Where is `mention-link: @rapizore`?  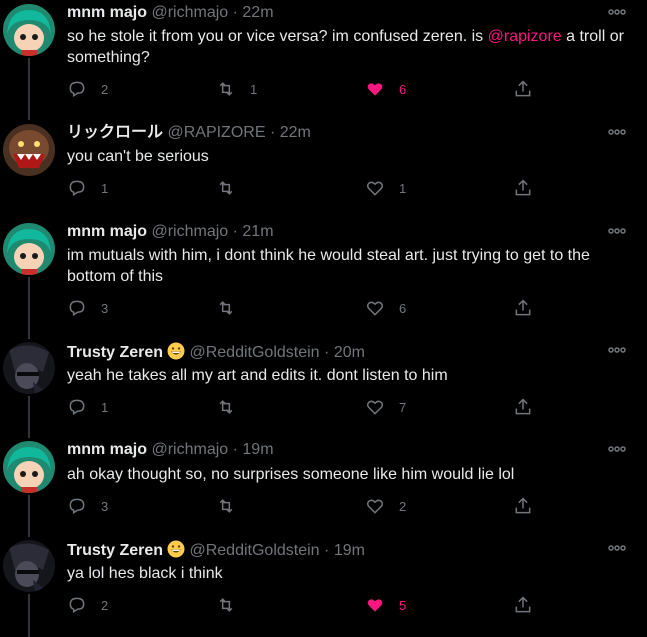
mention-link: @rapizore is located at coordinates (525, 36).